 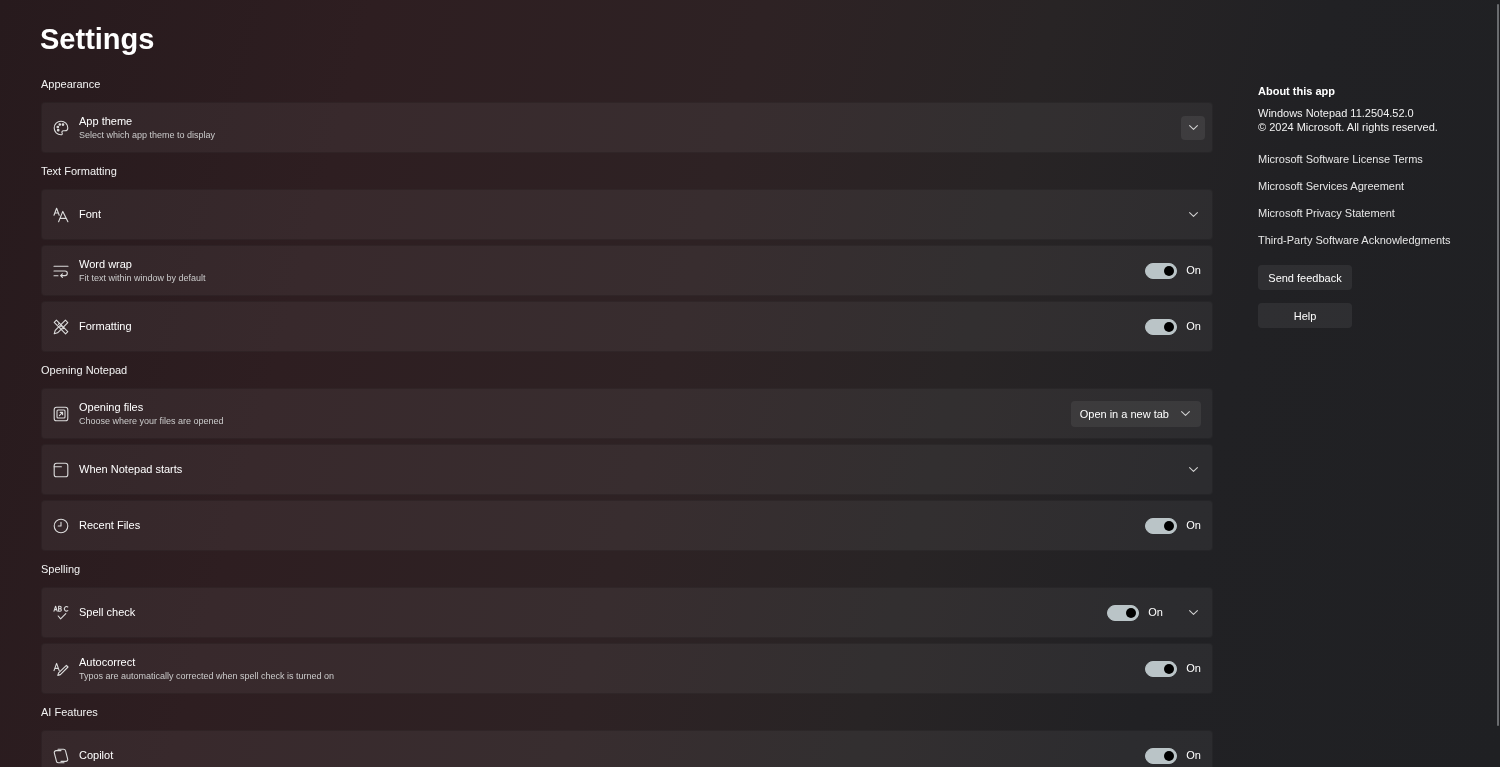 What do you see at coordinates (61, 127) in the screenshot?
I see `palette-icon` at bounding box center [61, 127].